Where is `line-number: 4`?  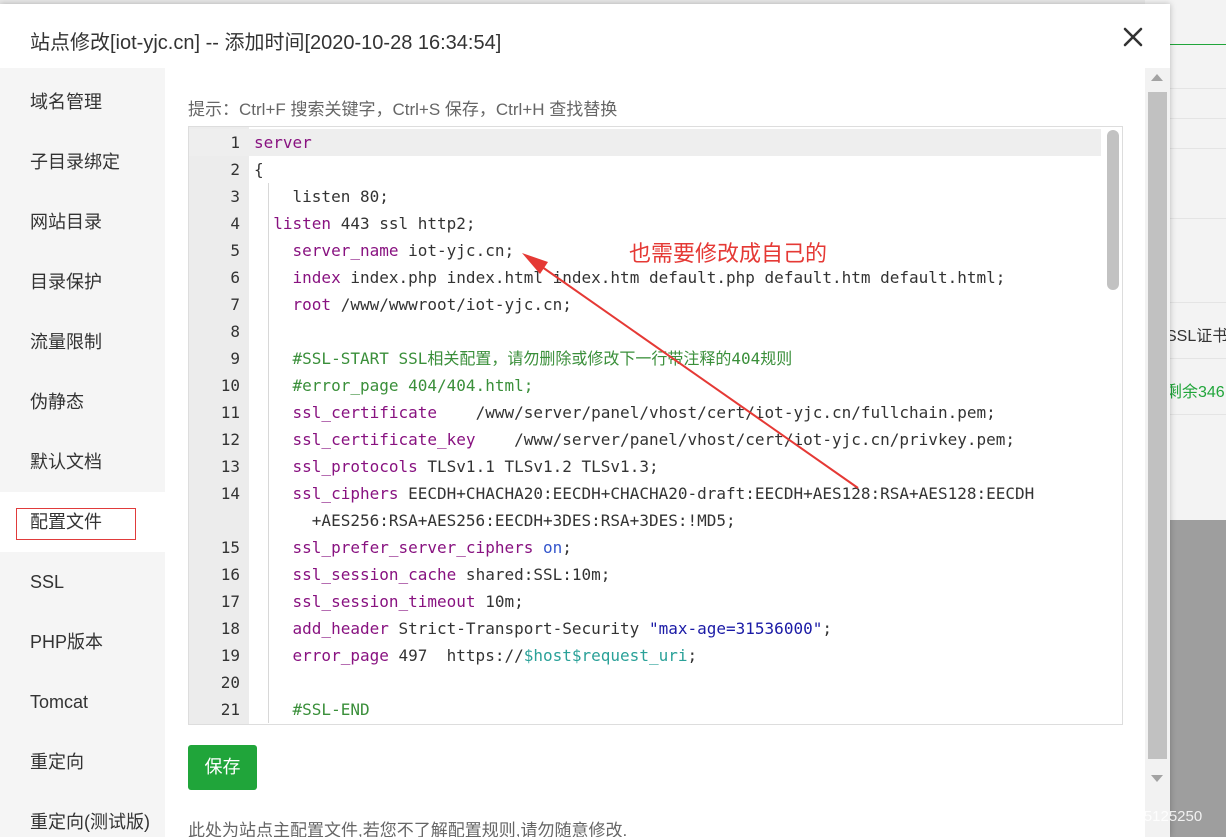
line-number: 4 is located at coordinates (235, 223).